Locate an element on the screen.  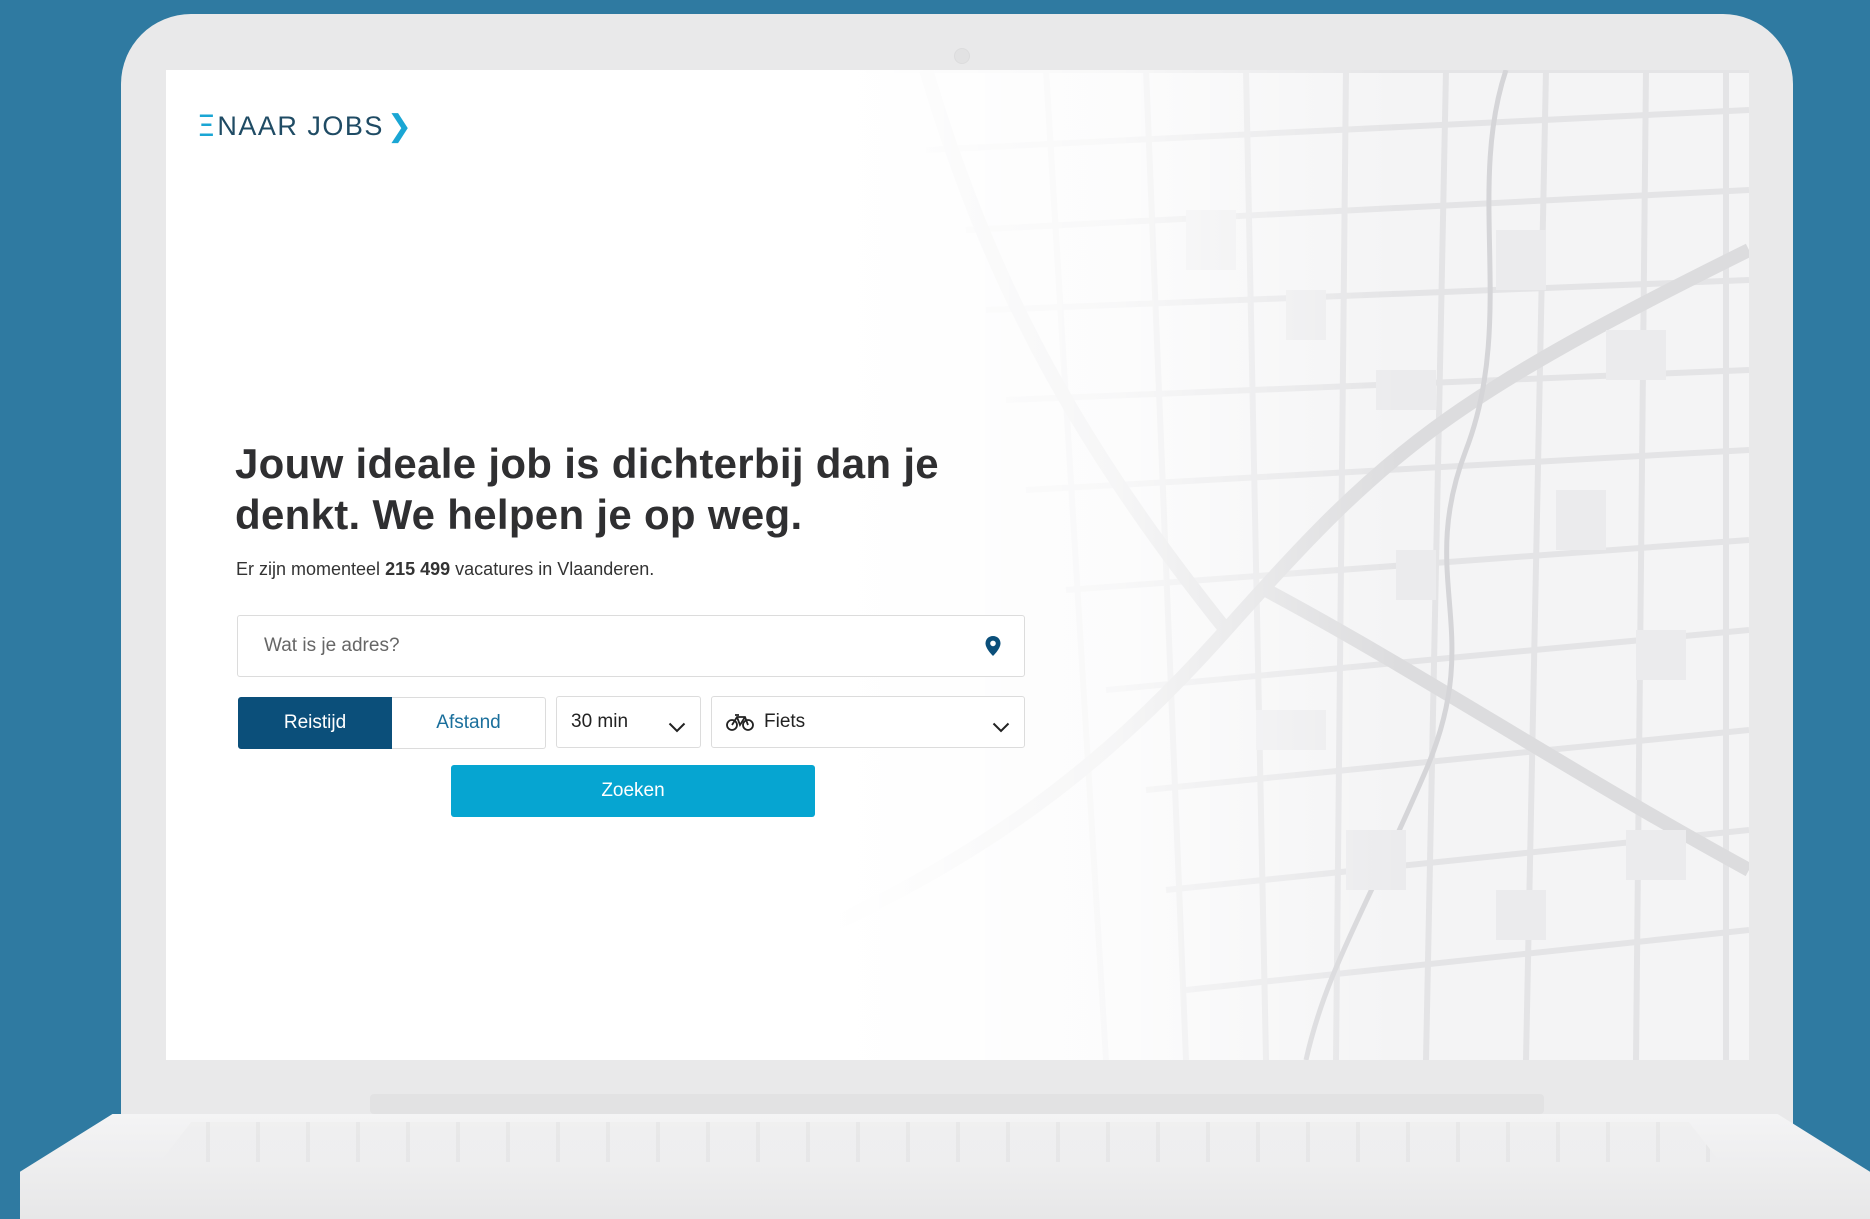
vacancy-count: 215 499 is located at coordinates (418, 569).